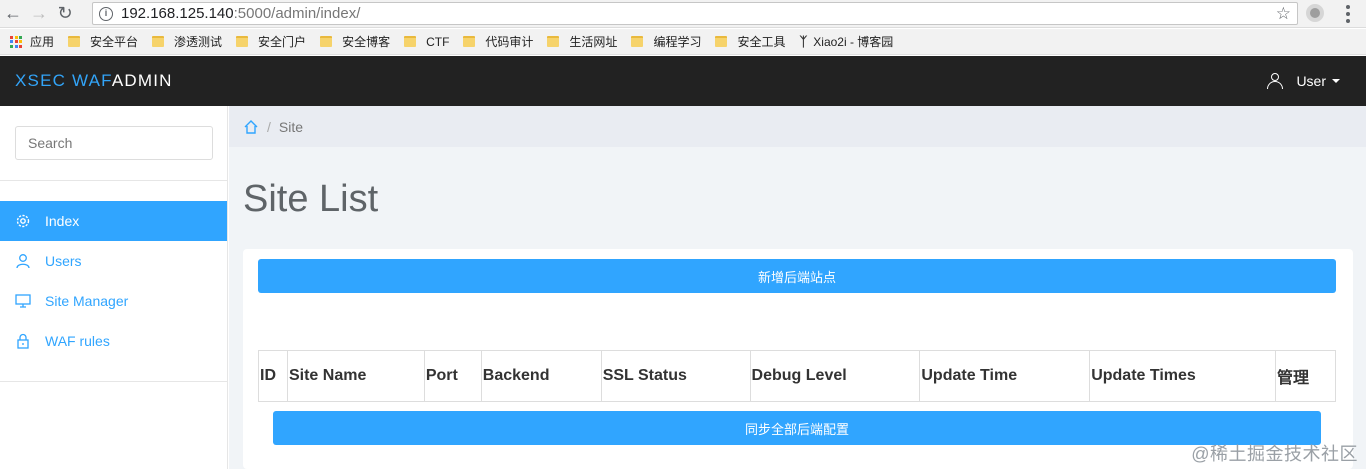 Image resolution: width=1366 pixels, height=469 pixels. Describe the element at coordinates (1283, 14) in the screenshot. I see `bookmark-star-icon: ☆` at that location.